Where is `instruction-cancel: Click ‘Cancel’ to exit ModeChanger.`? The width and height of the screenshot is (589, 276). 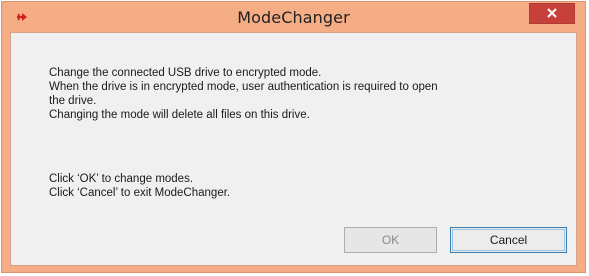 instruction-cancel: Click ‘Cancel’ to exit ModeChanger. is located at coordinates (140, 193).